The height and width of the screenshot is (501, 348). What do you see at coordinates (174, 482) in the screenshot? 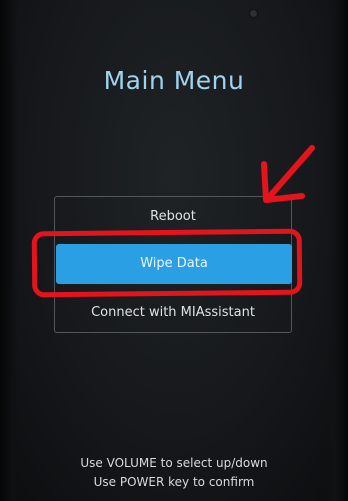
I see `power-hint: Use POWER key to confirm` at bounding box center [174, 482].